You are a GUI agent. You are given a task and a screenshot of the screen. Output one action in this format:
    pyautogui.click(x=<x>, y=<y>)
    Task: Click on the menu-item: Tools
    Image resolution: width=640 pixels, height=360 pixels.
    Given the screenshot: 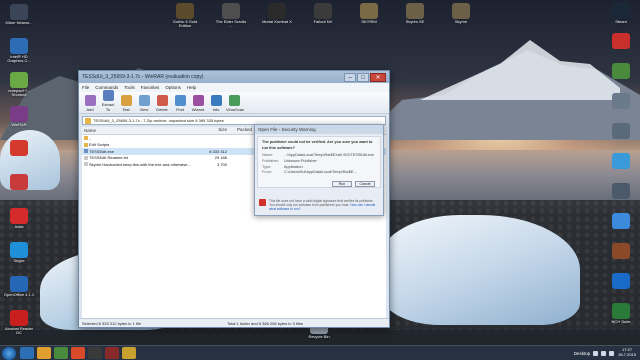 What is the action you would take?
    pyautogui.click(x=129, y=87)
    